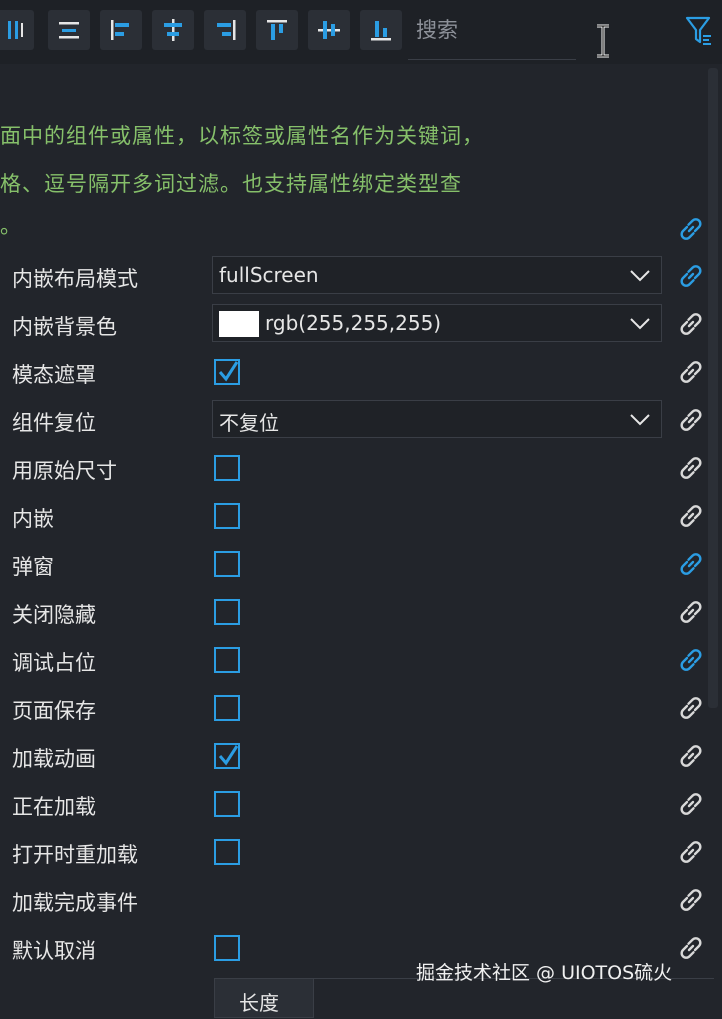 The width and height of the screenshot is (722, 1019). What do you see at coordinates (54, 711) in the screenshot?
I see `property-label: 页面保存` at bounding box center [54, 711].